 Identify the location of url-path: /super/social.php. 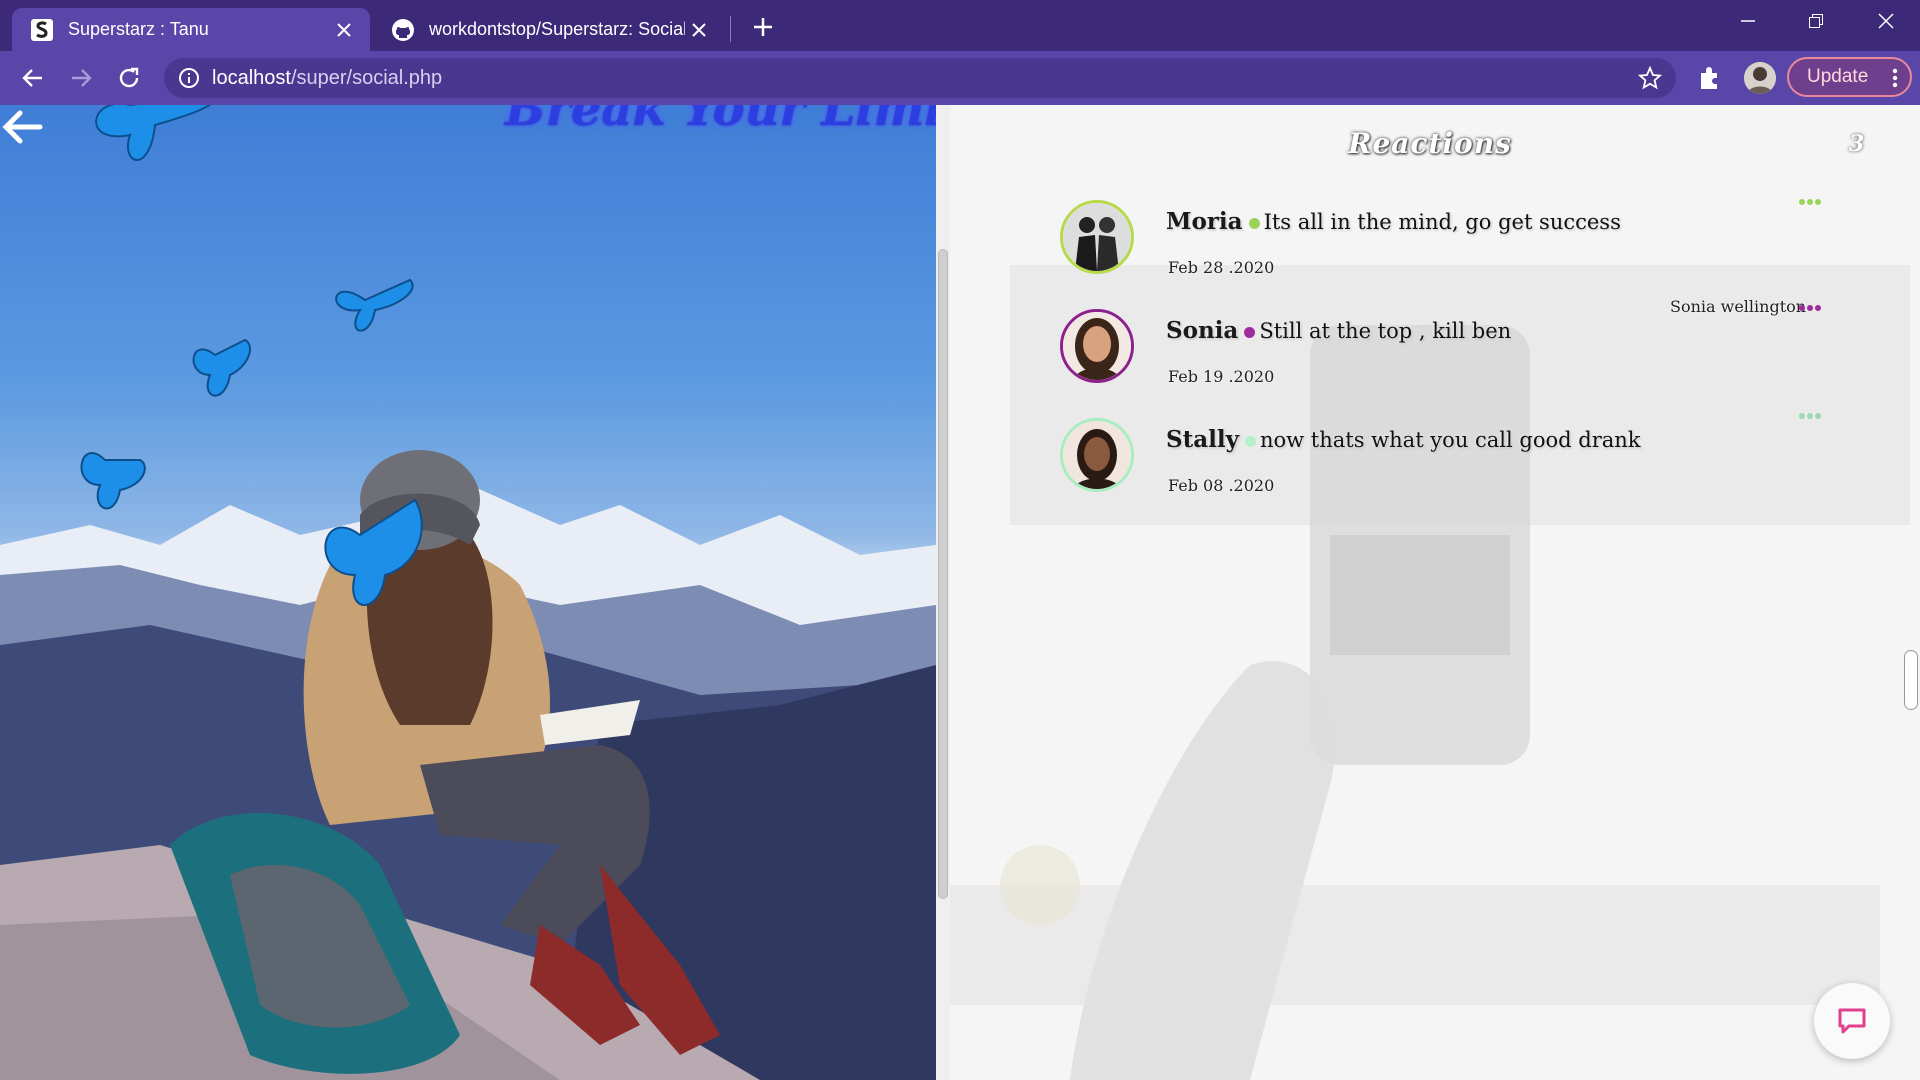
(366, 77).